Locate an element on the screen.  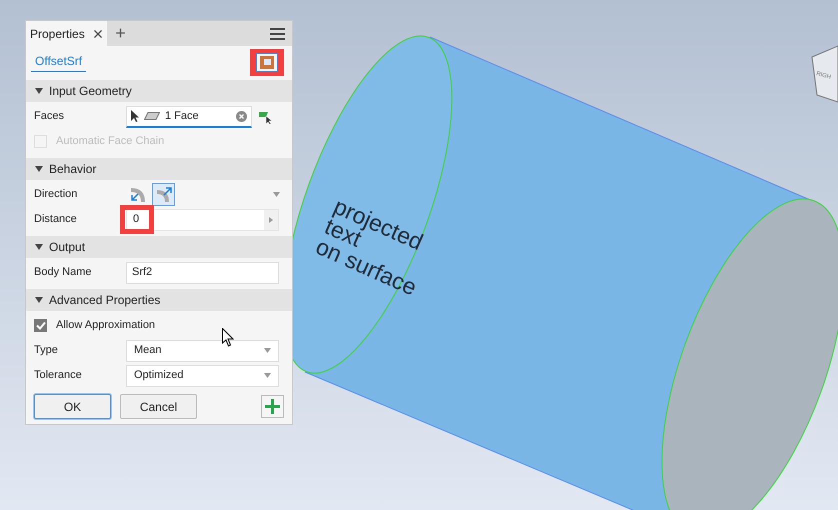
section-header: Input Geometry is located at coordinates (159, 91).